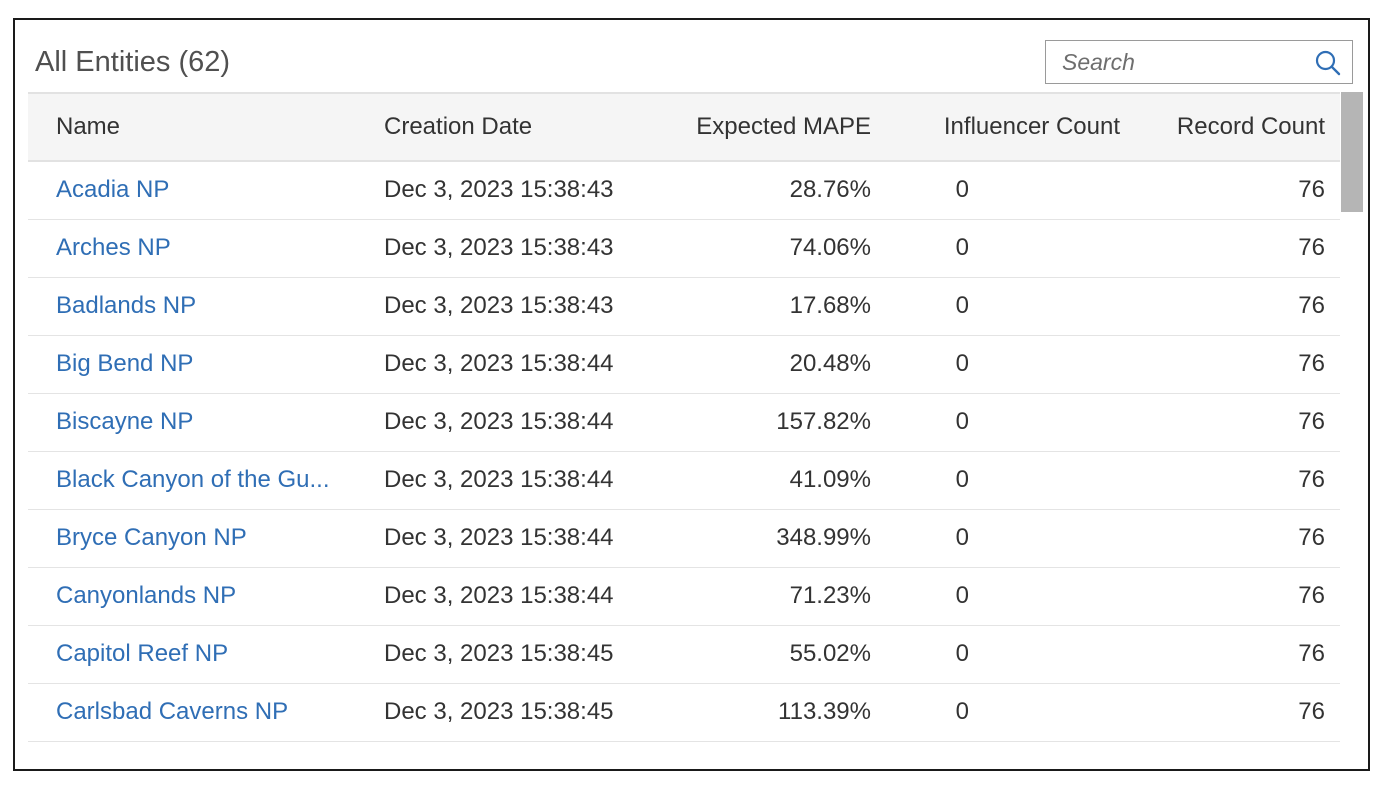  What do you see at coordinates (198, 538) in the screenshot?
I see `entity-name-link: Bryce Canyon NP` at bounding box center [198, 538].